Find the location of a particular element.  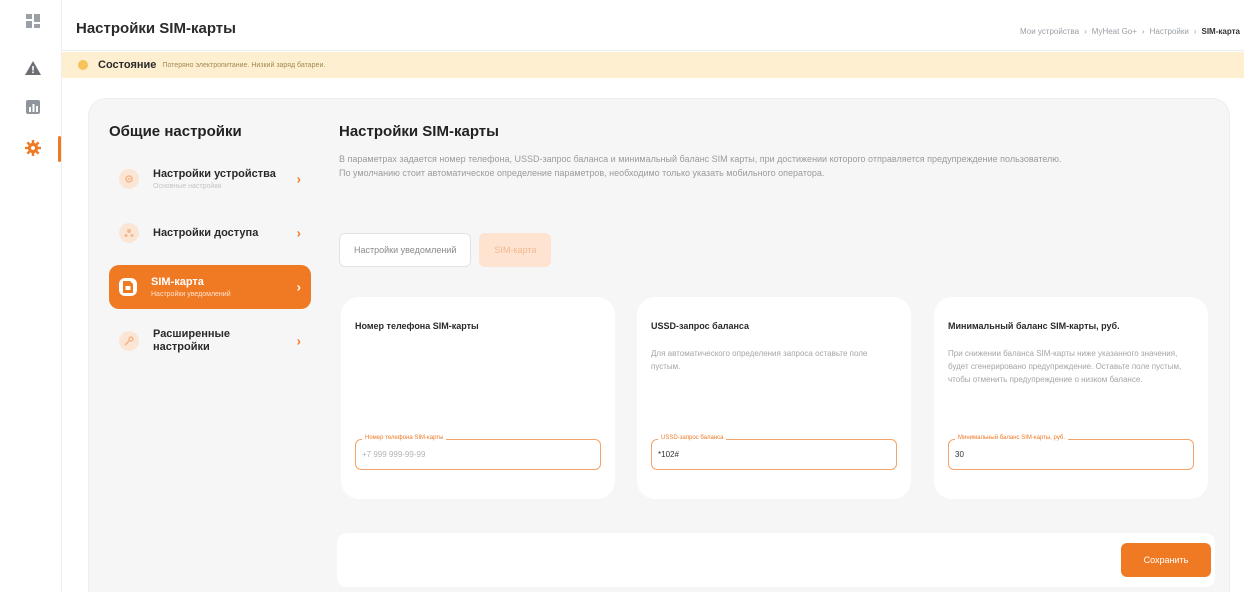

sim-card-icon is located at coordinates (128, 287).